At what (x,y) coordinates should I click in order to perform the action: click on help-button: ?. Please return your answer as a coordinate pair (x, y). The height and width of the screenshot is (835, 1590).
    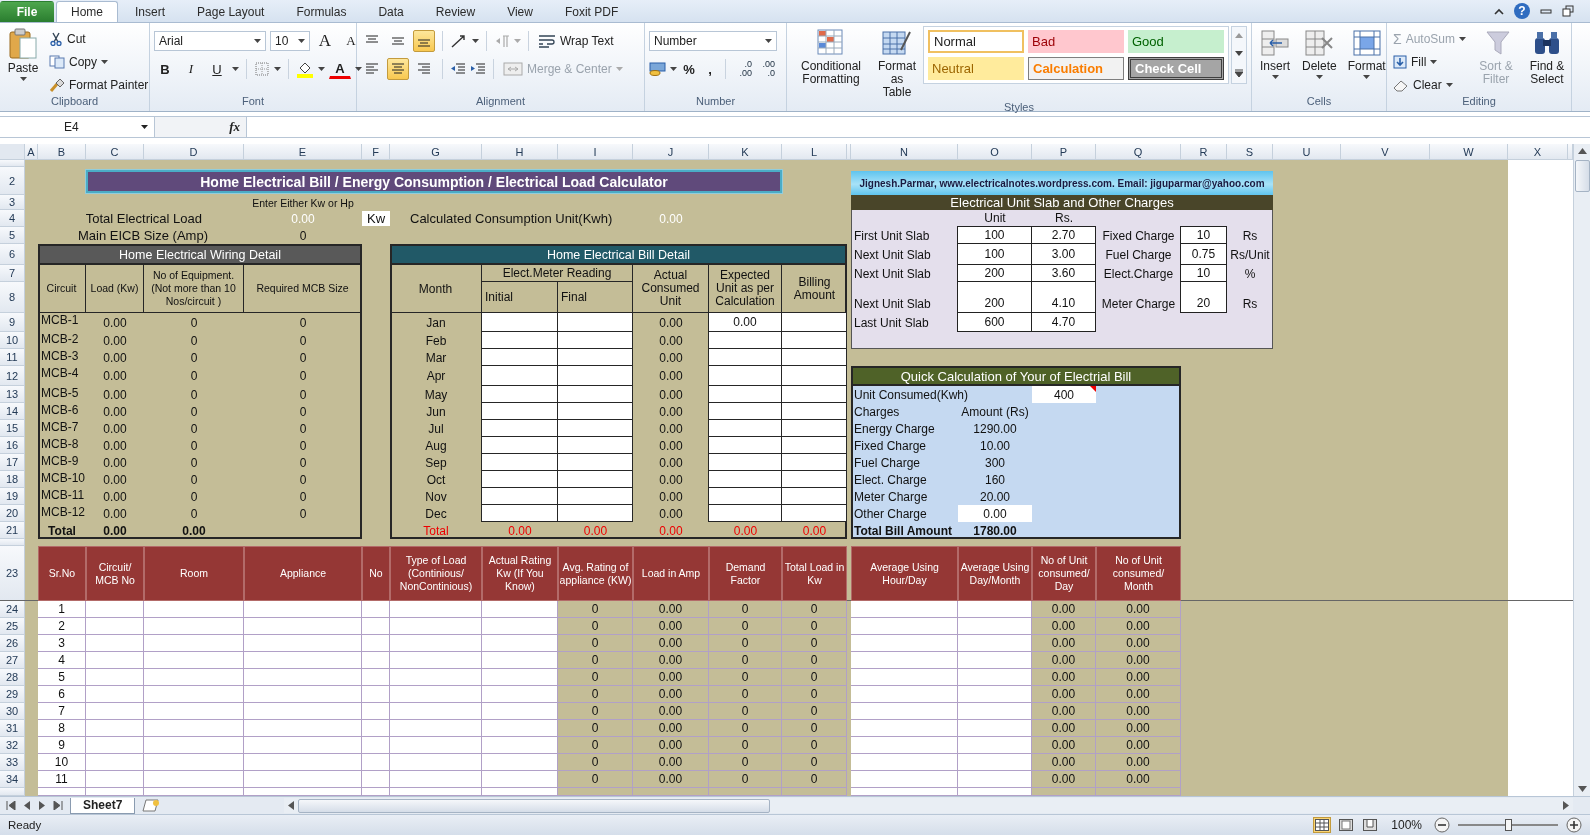
    Looking at the image, I should click on (1522, 11).